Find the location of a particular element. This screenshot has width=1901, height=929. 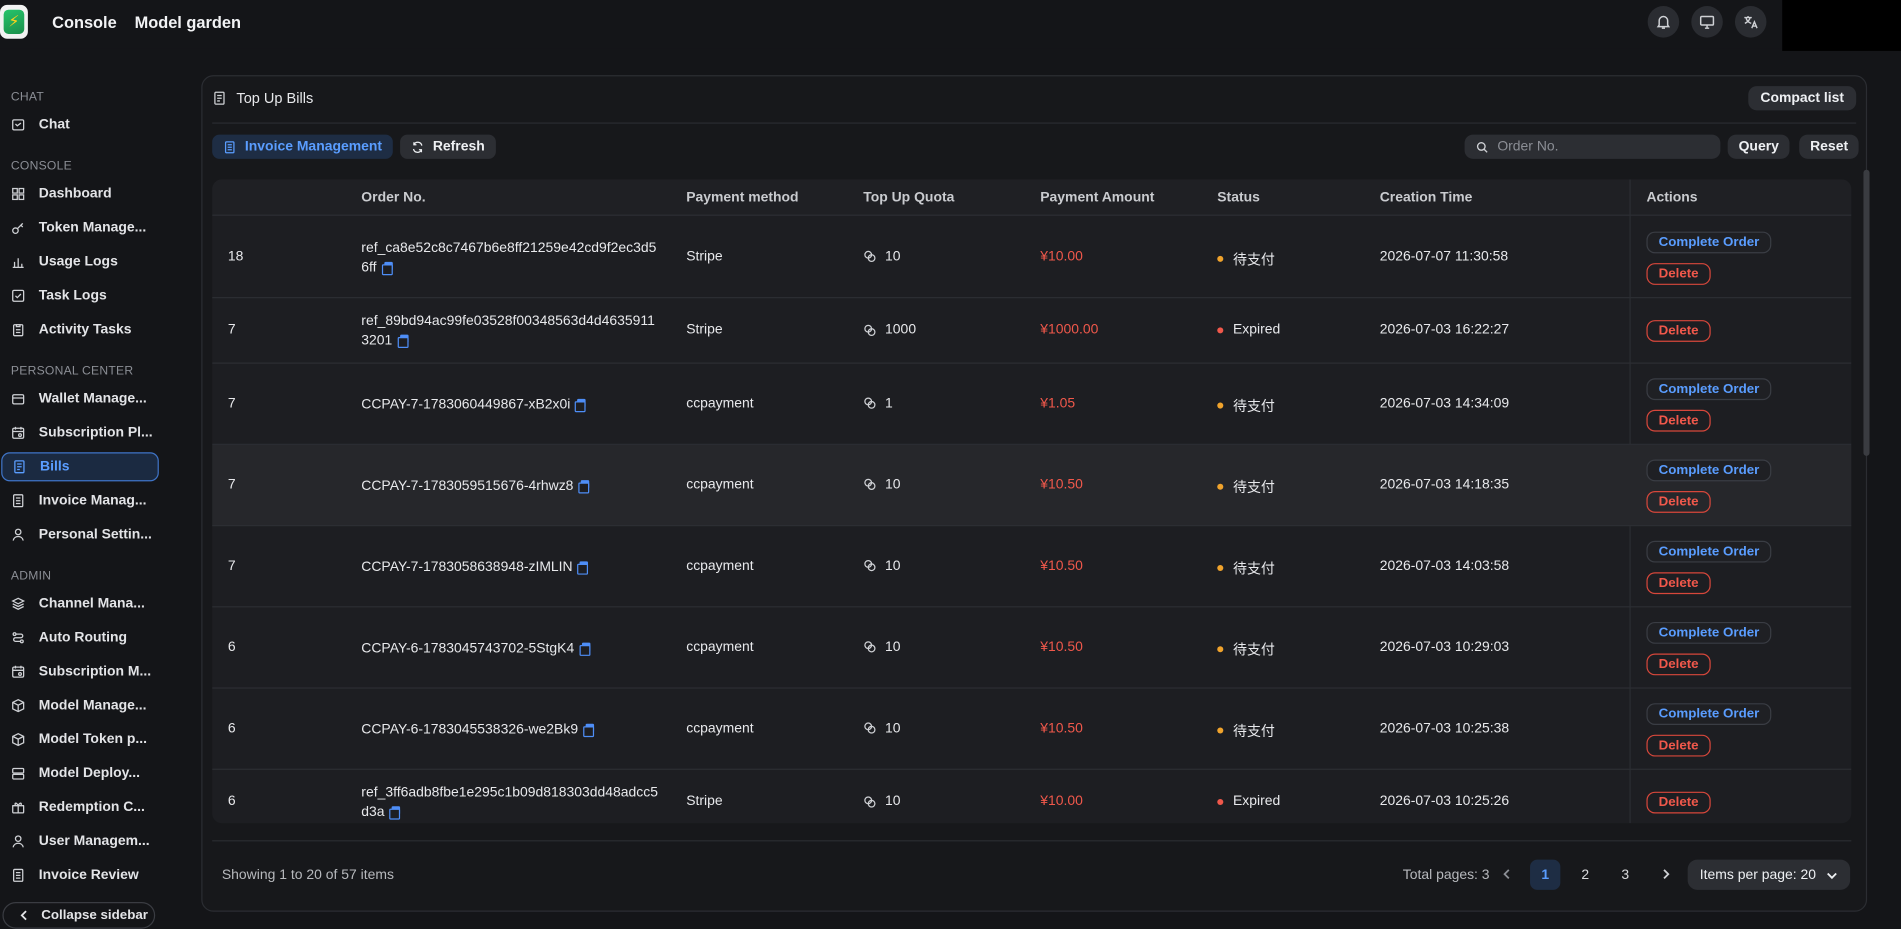

app-logo: ⚡ is located at coordinates (14, 21).